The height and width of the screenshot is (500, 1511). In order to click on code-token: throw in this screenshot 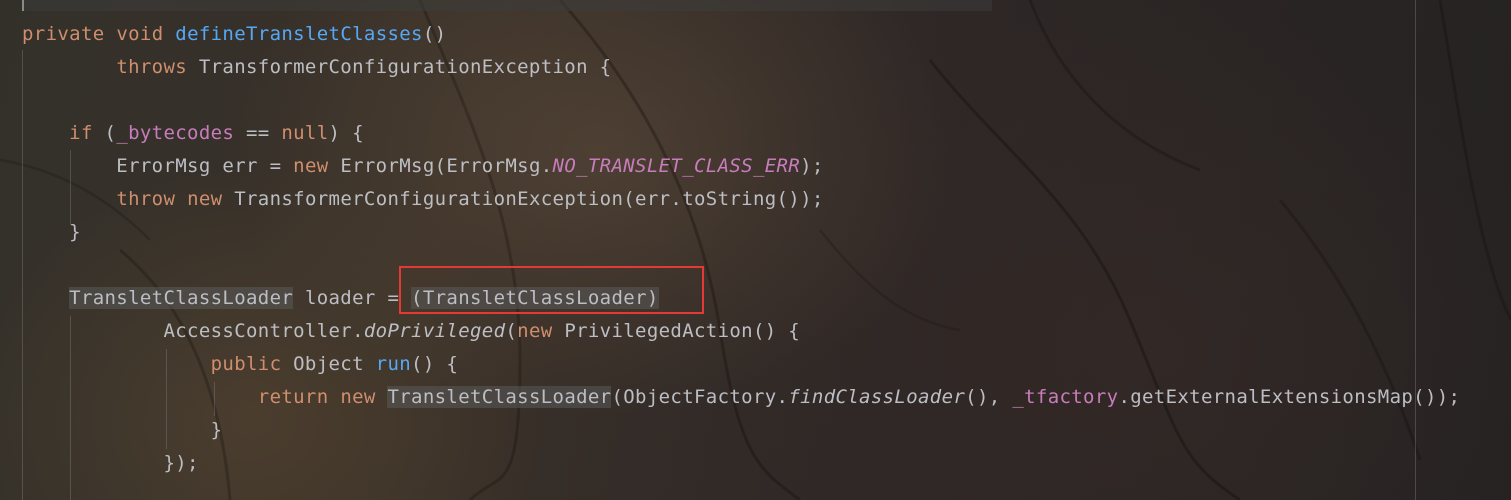, I will do `click(146, 199)`.